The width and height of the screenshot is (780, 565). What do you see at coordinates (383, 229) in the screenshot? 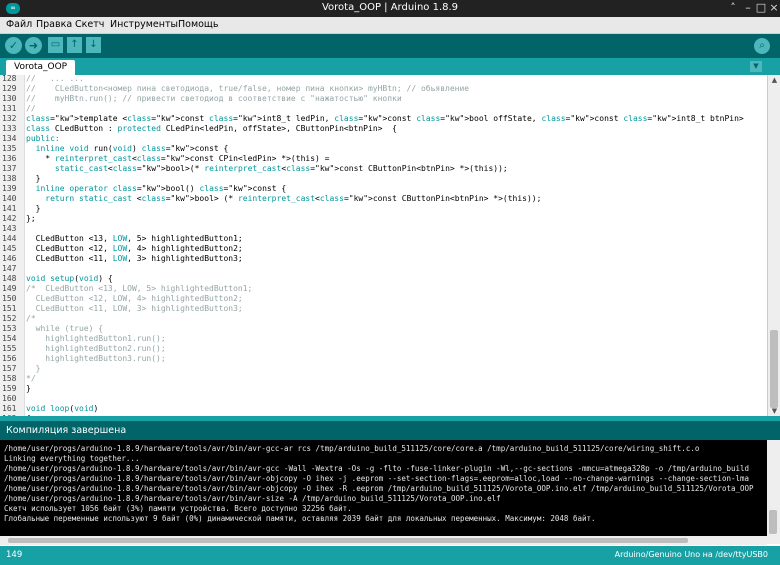
I see `code-line: 143` at bounding box center [383, 229].